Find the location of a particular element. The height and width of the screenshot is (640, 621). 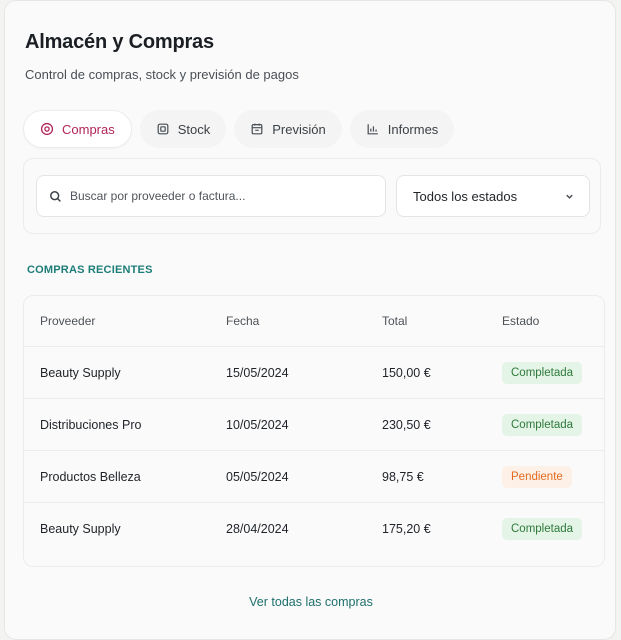

section-title: COMPRAS RECIENTES is located at coordinates (90, 270).